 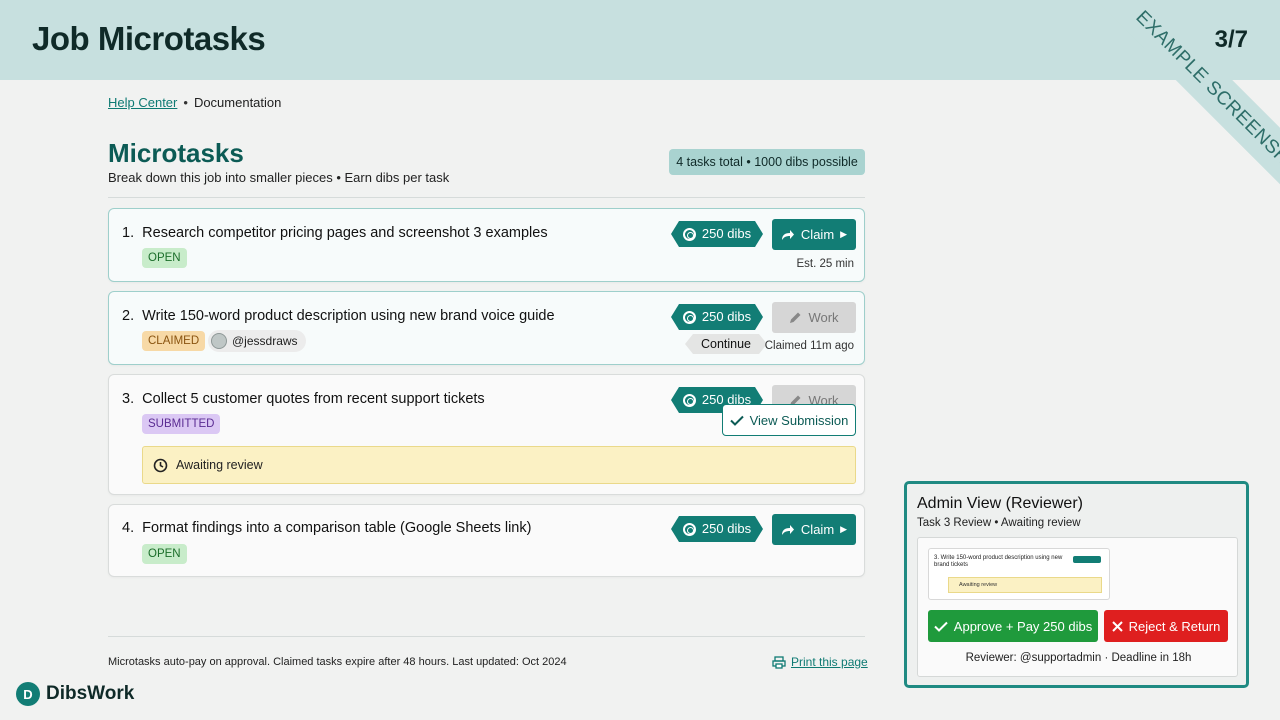 What do you see at coordinates (219, 465) in the screenshot?
I see `awaiting-review-text: Awaiting review` at bounding box center [219, 465].